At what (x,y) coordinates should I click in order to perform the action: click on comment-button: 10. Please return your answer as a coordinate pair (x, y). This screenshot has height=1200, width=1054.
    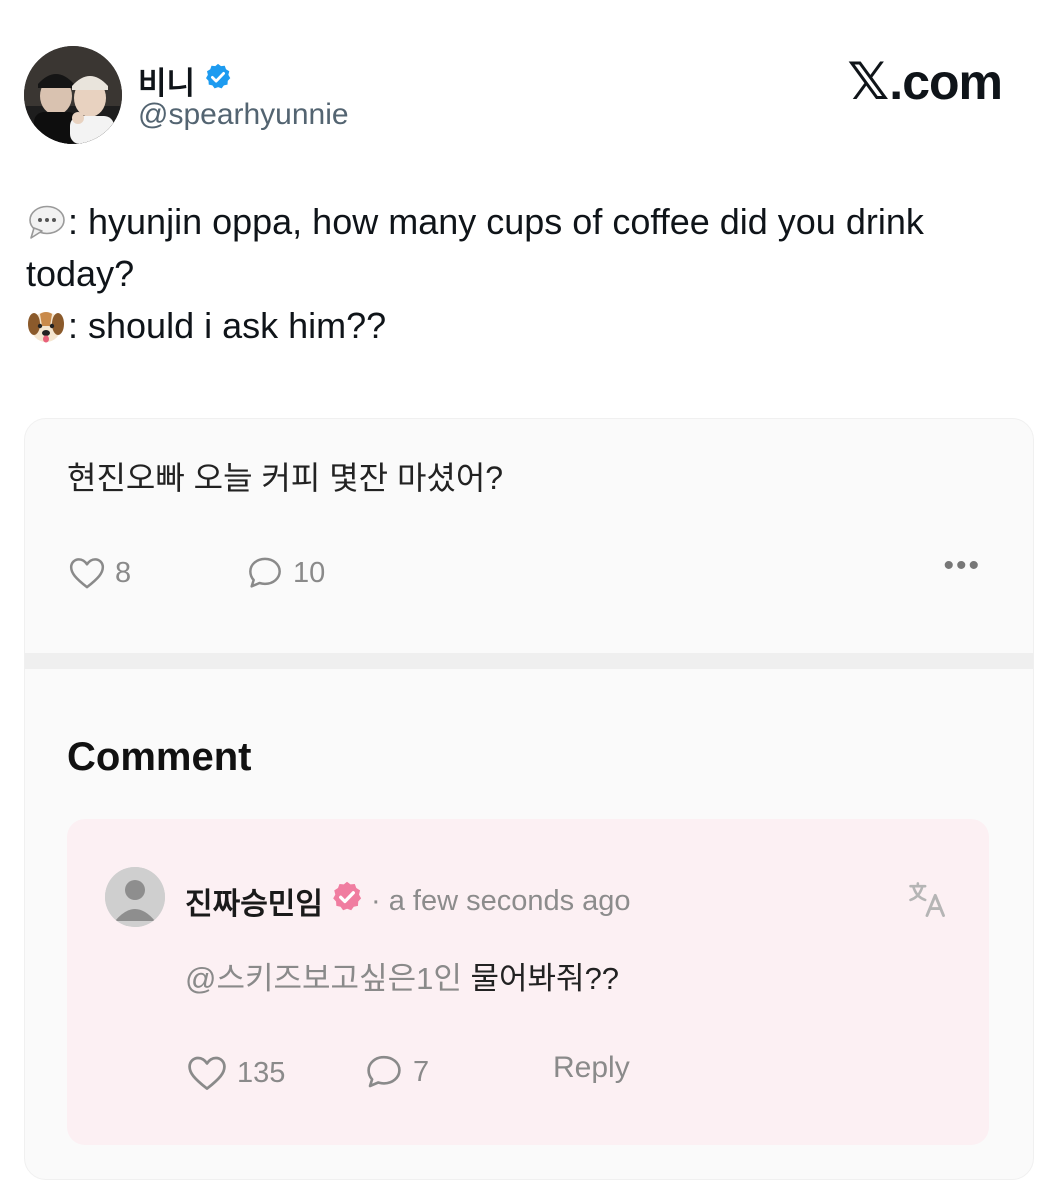
    Looking at the image, I should click on (285, 573).